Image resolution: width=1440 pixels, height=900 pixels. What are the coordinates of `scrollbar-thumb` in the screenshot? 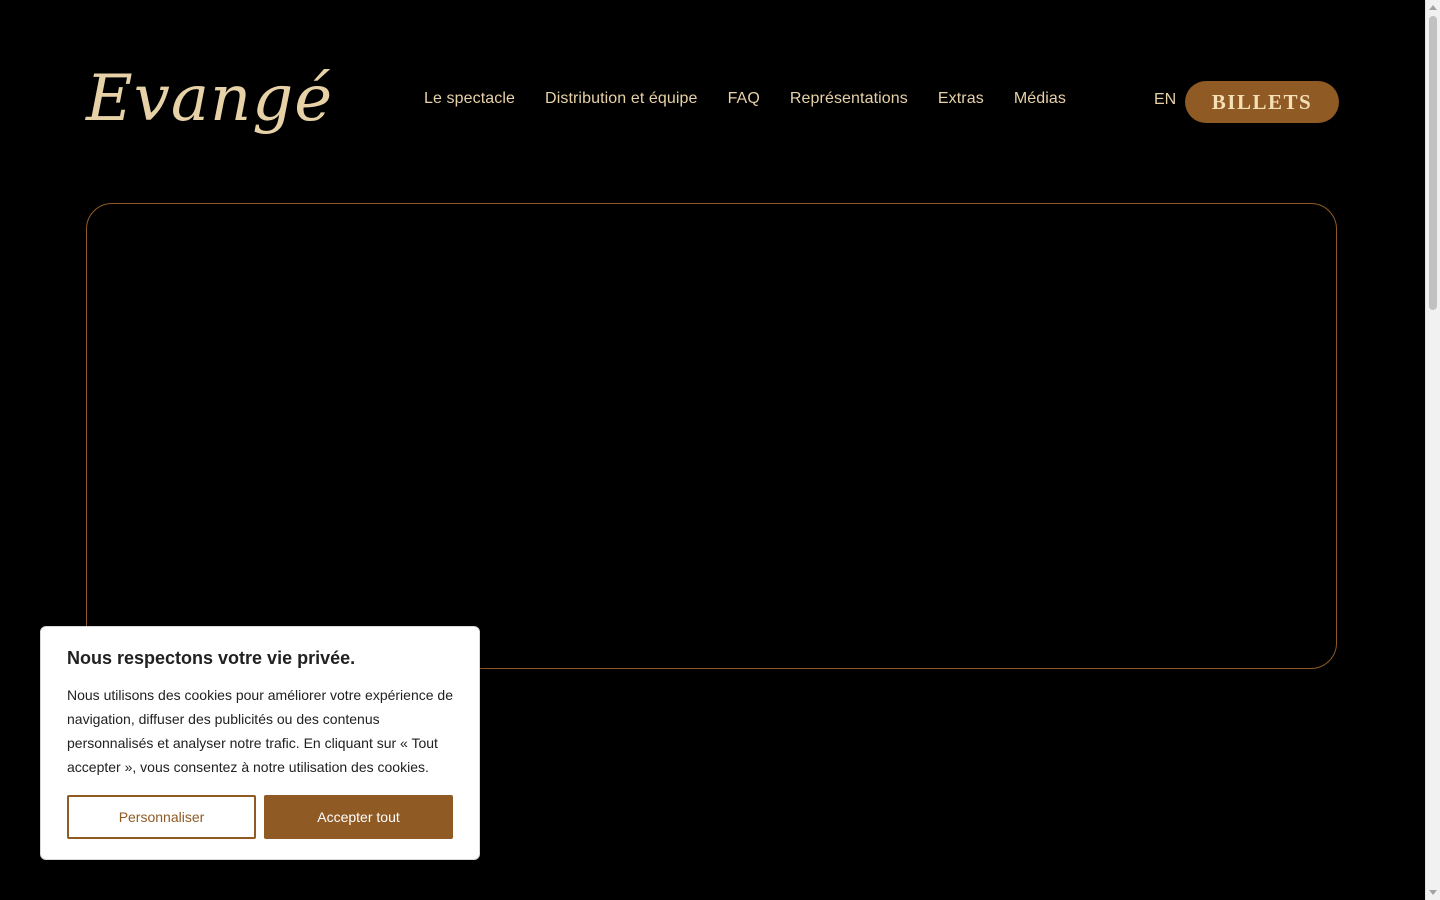 It's located at (1433, 163).